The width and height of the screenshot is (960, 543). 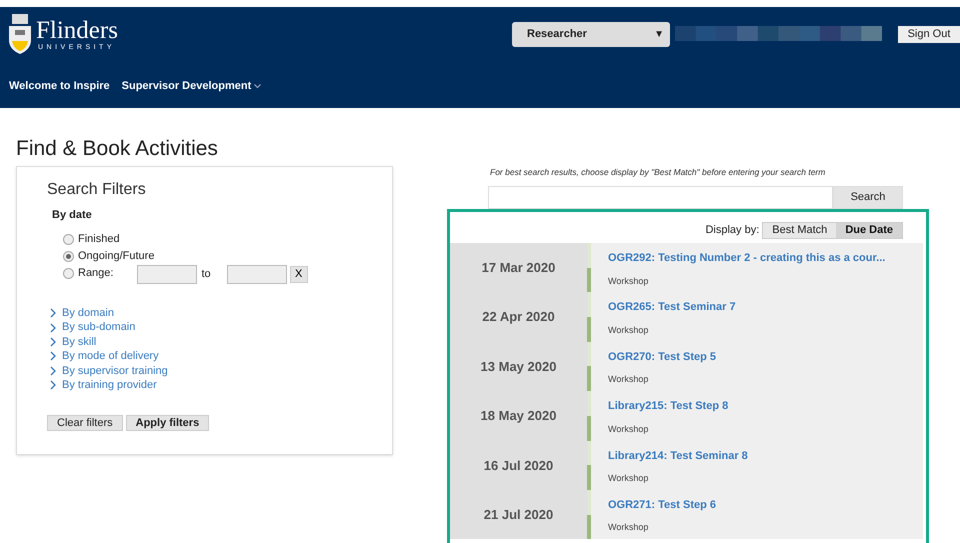 I want to click on role-select: Researcher ▼, so click(x=591, y=34).